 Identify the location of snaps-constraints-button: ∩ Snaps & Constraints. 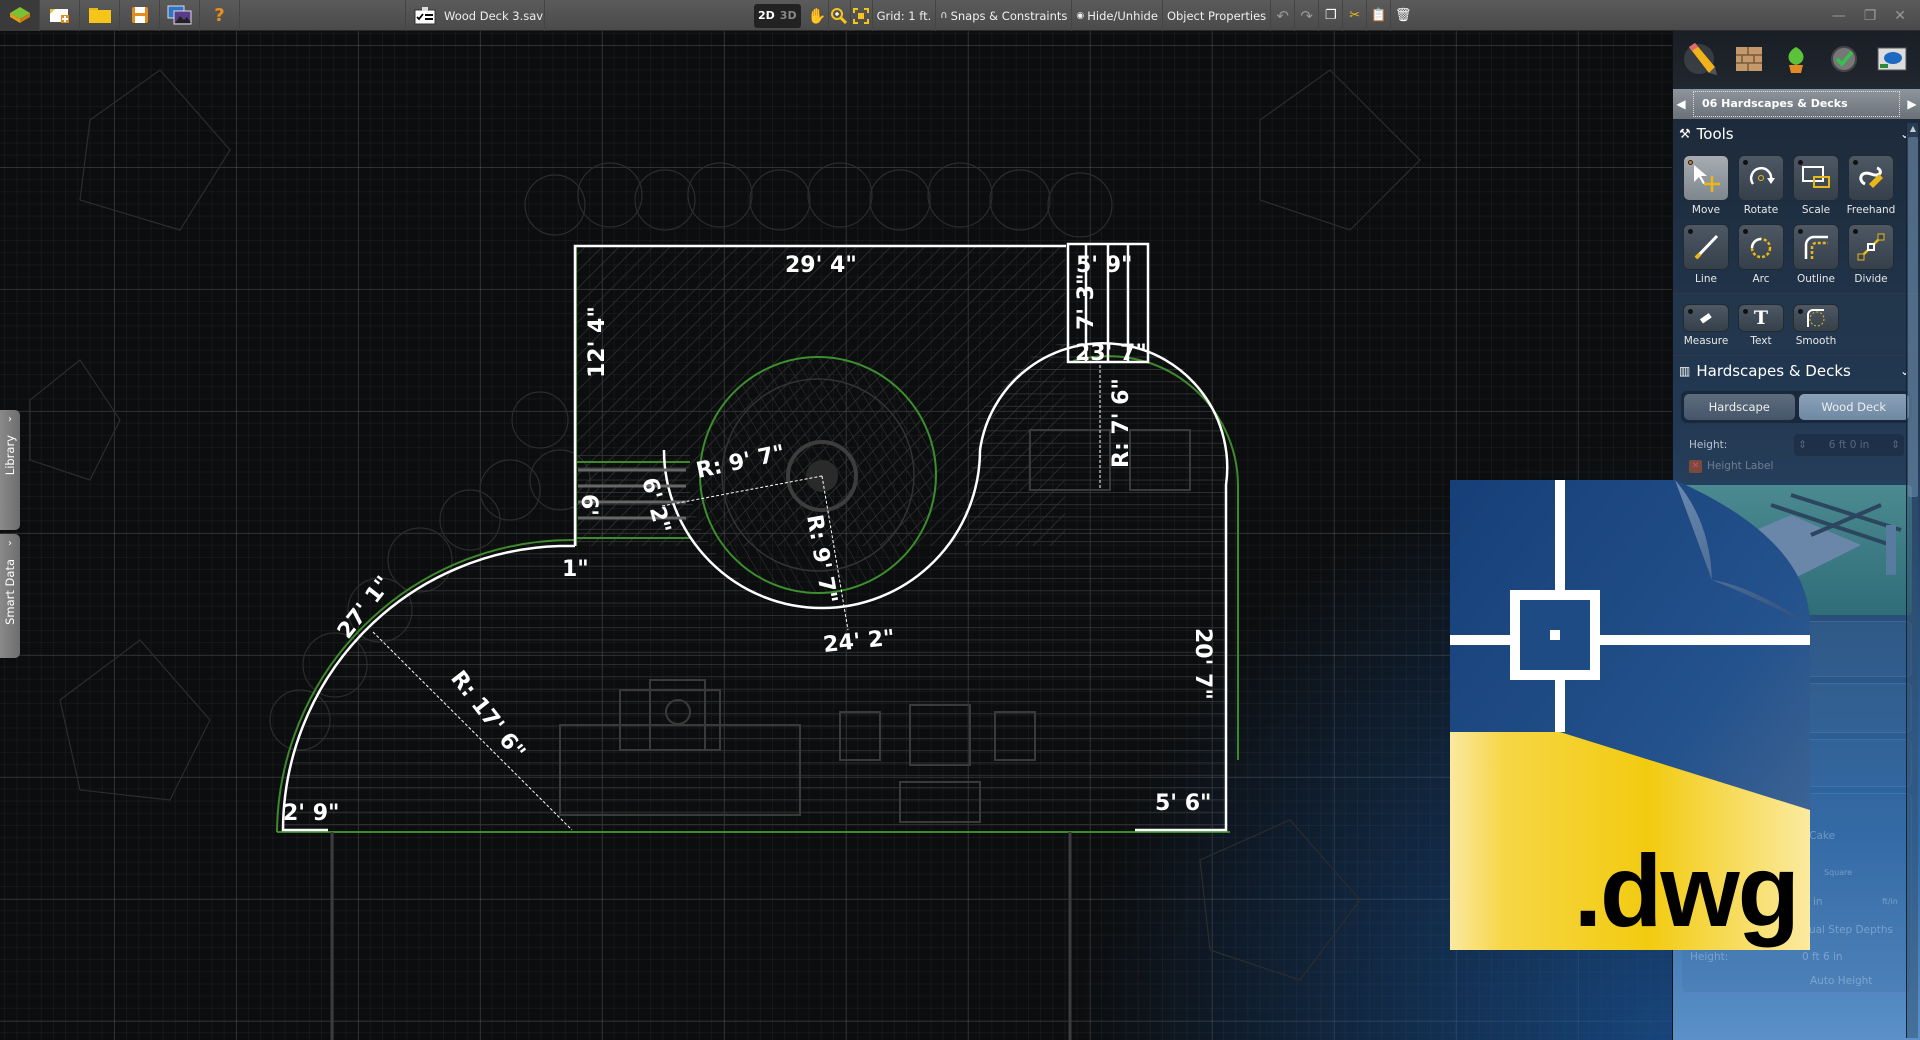
(1004, 15).